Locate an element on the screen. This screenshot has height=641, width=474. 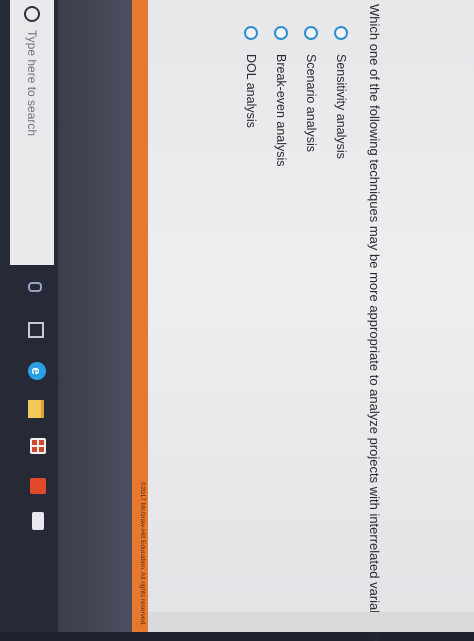
option-label: Scenario analysis is located at coordinates (311, 103).